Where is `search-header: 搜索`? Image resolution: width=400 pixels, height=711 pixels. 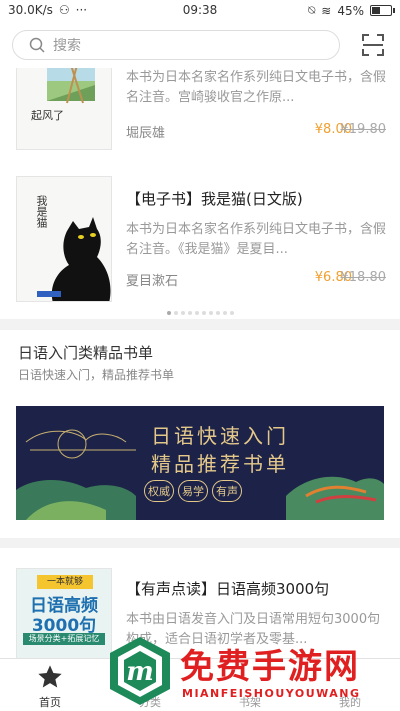
search-header: 搜索 is located at coordinates (200, 45).